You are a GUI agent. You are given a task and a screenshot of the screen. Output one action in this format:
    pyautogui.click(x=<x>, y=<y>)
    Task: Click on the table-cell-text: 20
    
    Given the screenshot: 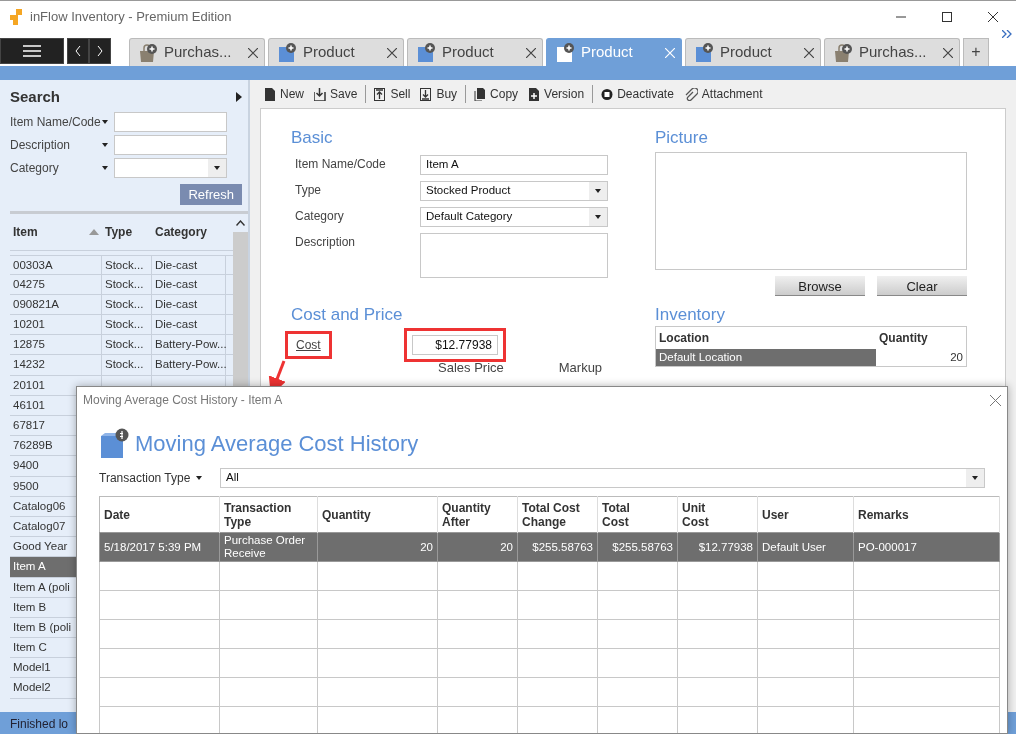 What is the action you would take?
    pyautogui.click(x=956, y=358)
    